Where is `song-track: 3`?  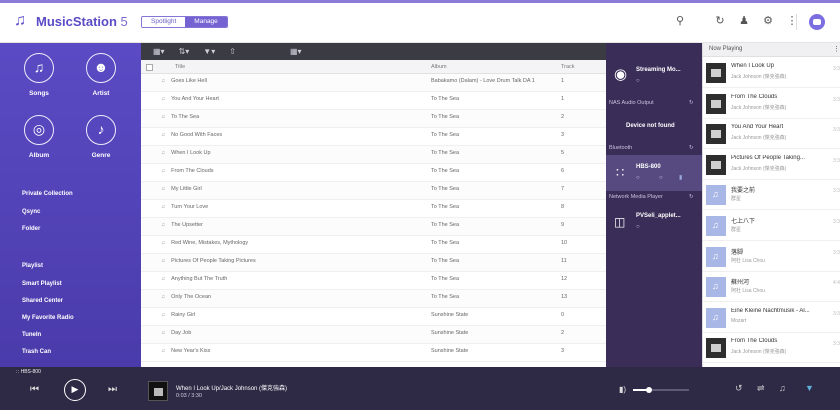 song-track: 3 is located at coordinates (563, 351).